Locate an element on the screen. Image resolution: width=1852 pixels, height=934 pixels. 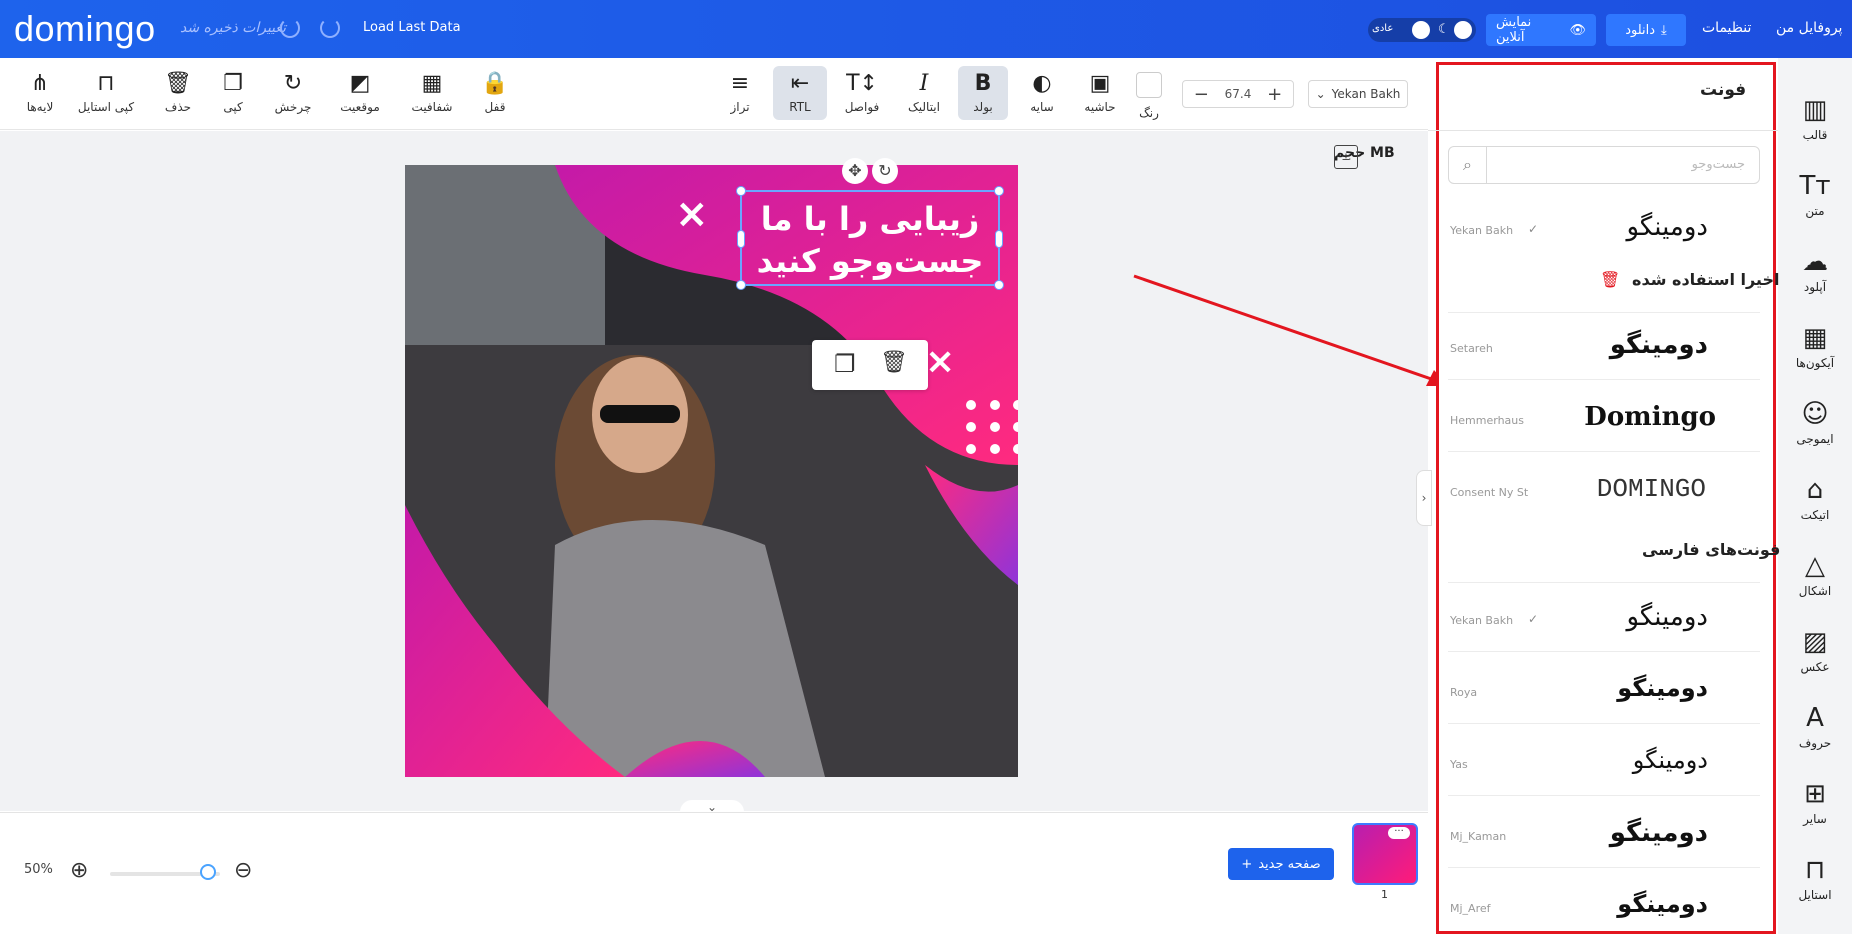
sidebar-item-emoji: ☺ ایموجی is located at coordinates (1815, 422).